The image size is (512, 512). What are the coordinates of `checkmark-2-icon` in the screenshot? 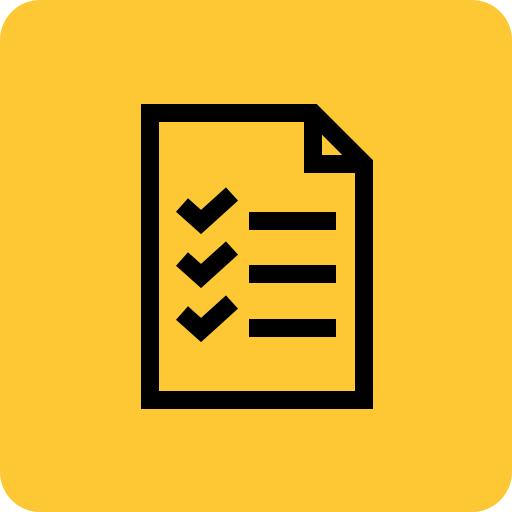 It's located at (207, 265).